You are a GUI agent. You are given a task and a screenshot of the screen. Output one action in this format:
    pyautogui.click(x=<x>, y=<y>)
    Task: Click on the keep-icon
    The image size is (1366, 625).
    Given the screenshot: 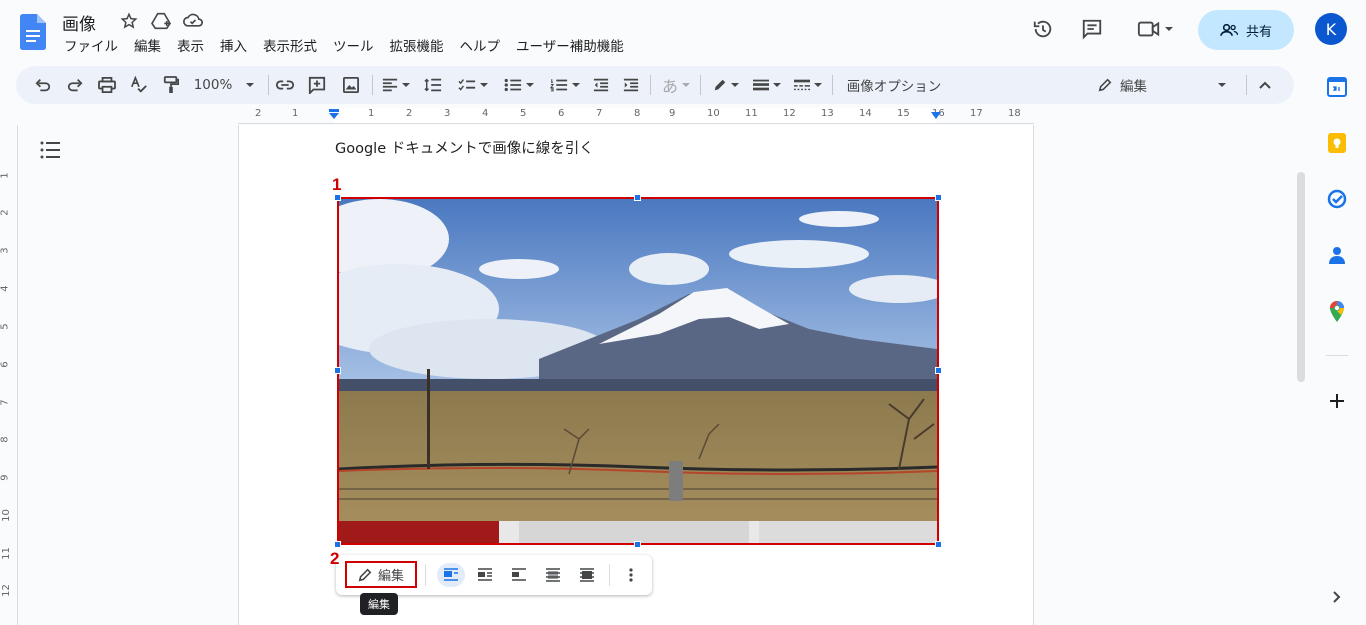 What is the action you would take?
    pyautogui.click(x=1337, y=143)
    